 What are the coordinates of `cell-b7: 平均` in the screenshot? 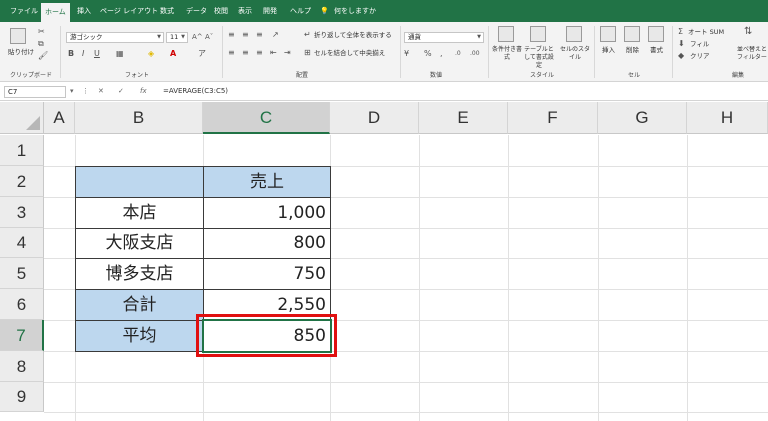 It's located at (139, 336).